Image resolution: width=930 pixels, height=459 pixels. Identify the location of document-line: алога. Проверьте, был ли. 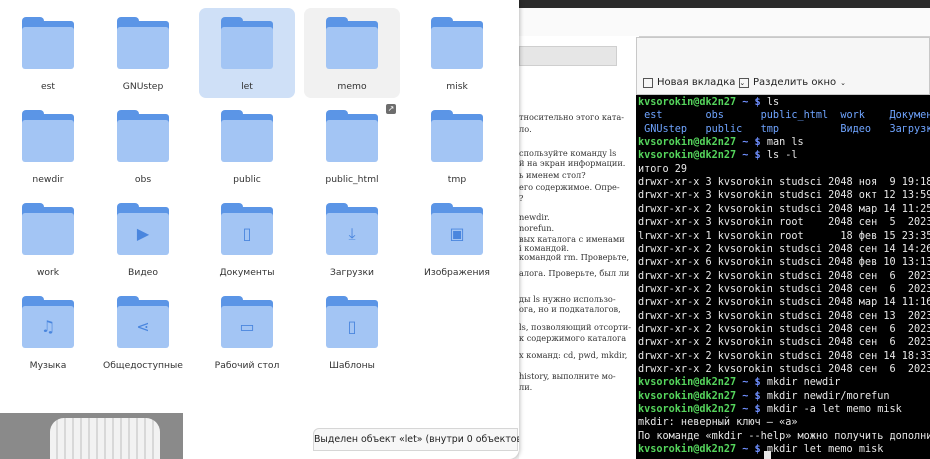
(574, 273).